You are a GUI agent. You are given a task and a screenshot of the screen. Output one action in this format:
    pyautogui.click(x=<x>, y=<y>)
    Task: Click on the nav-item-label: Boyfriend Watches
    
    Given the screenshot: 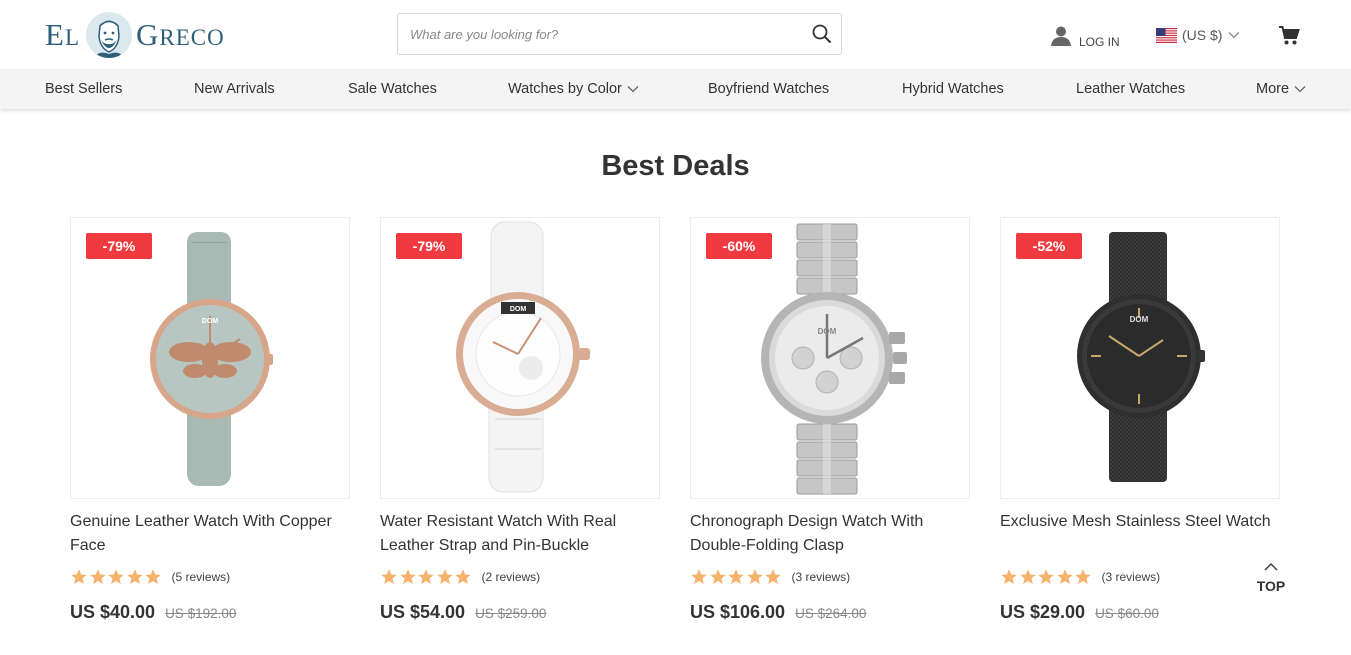 What is the action you would take?
    pyautogui.click(x=769, y=89)
    